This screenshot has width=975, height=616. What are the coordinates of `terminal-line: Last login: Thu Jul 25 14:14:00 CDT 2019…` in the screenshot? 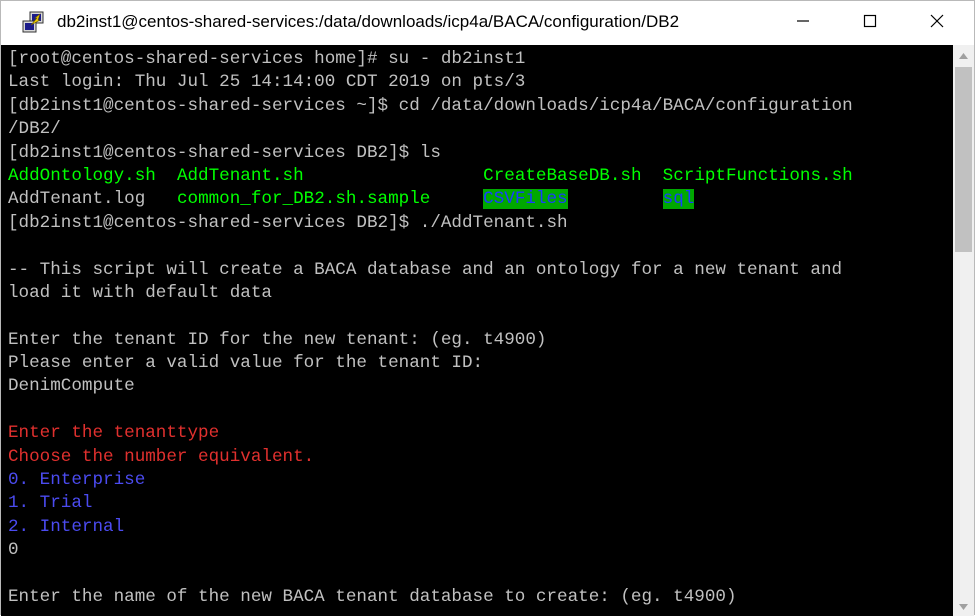 It's located at (430, 82).